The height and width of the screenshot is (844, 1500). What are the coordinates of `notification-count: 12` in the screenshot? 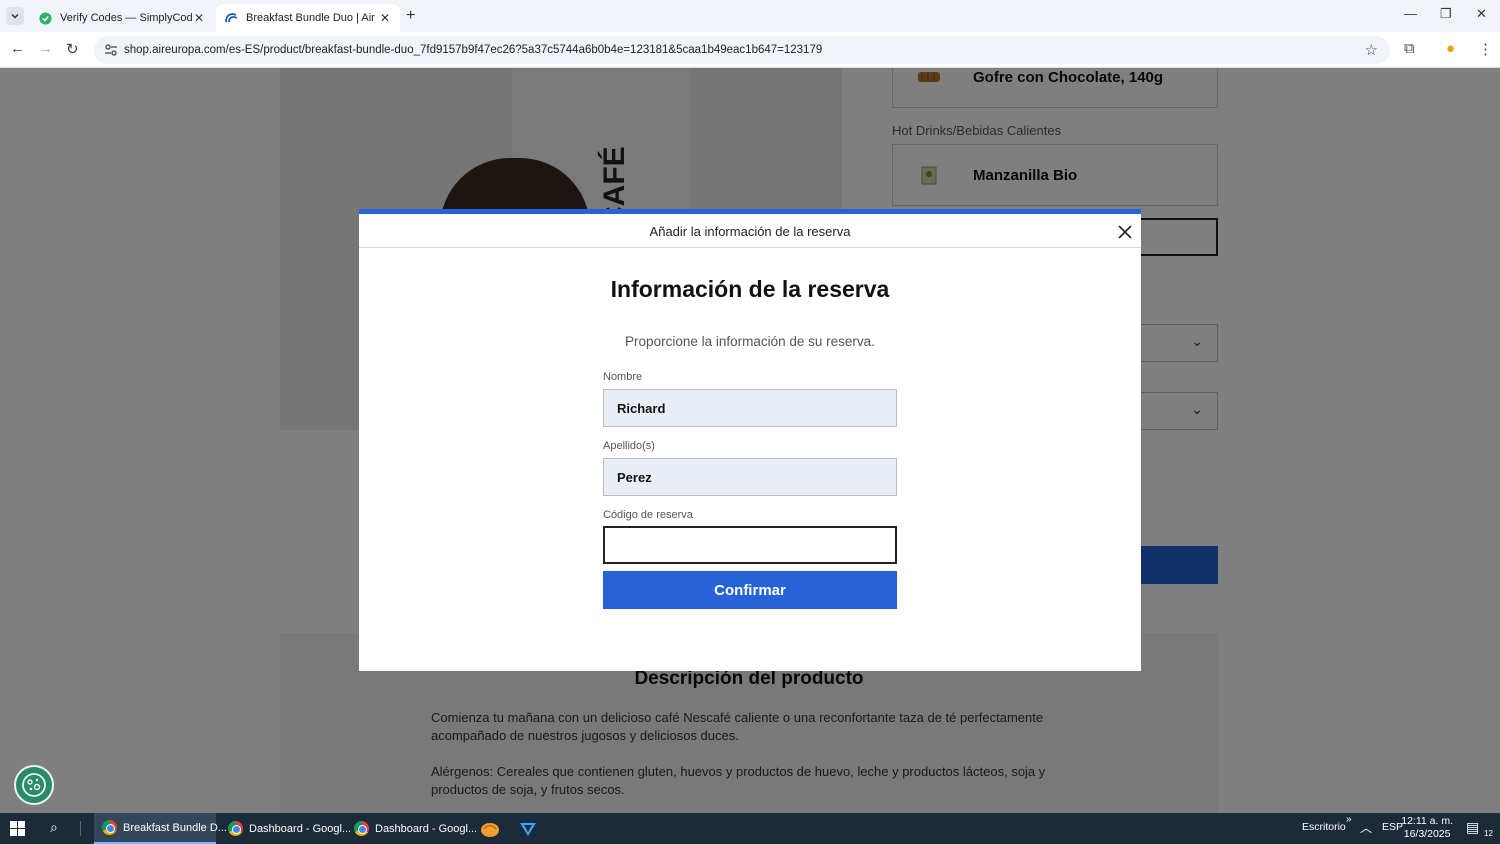 It's located at (1488, 833).